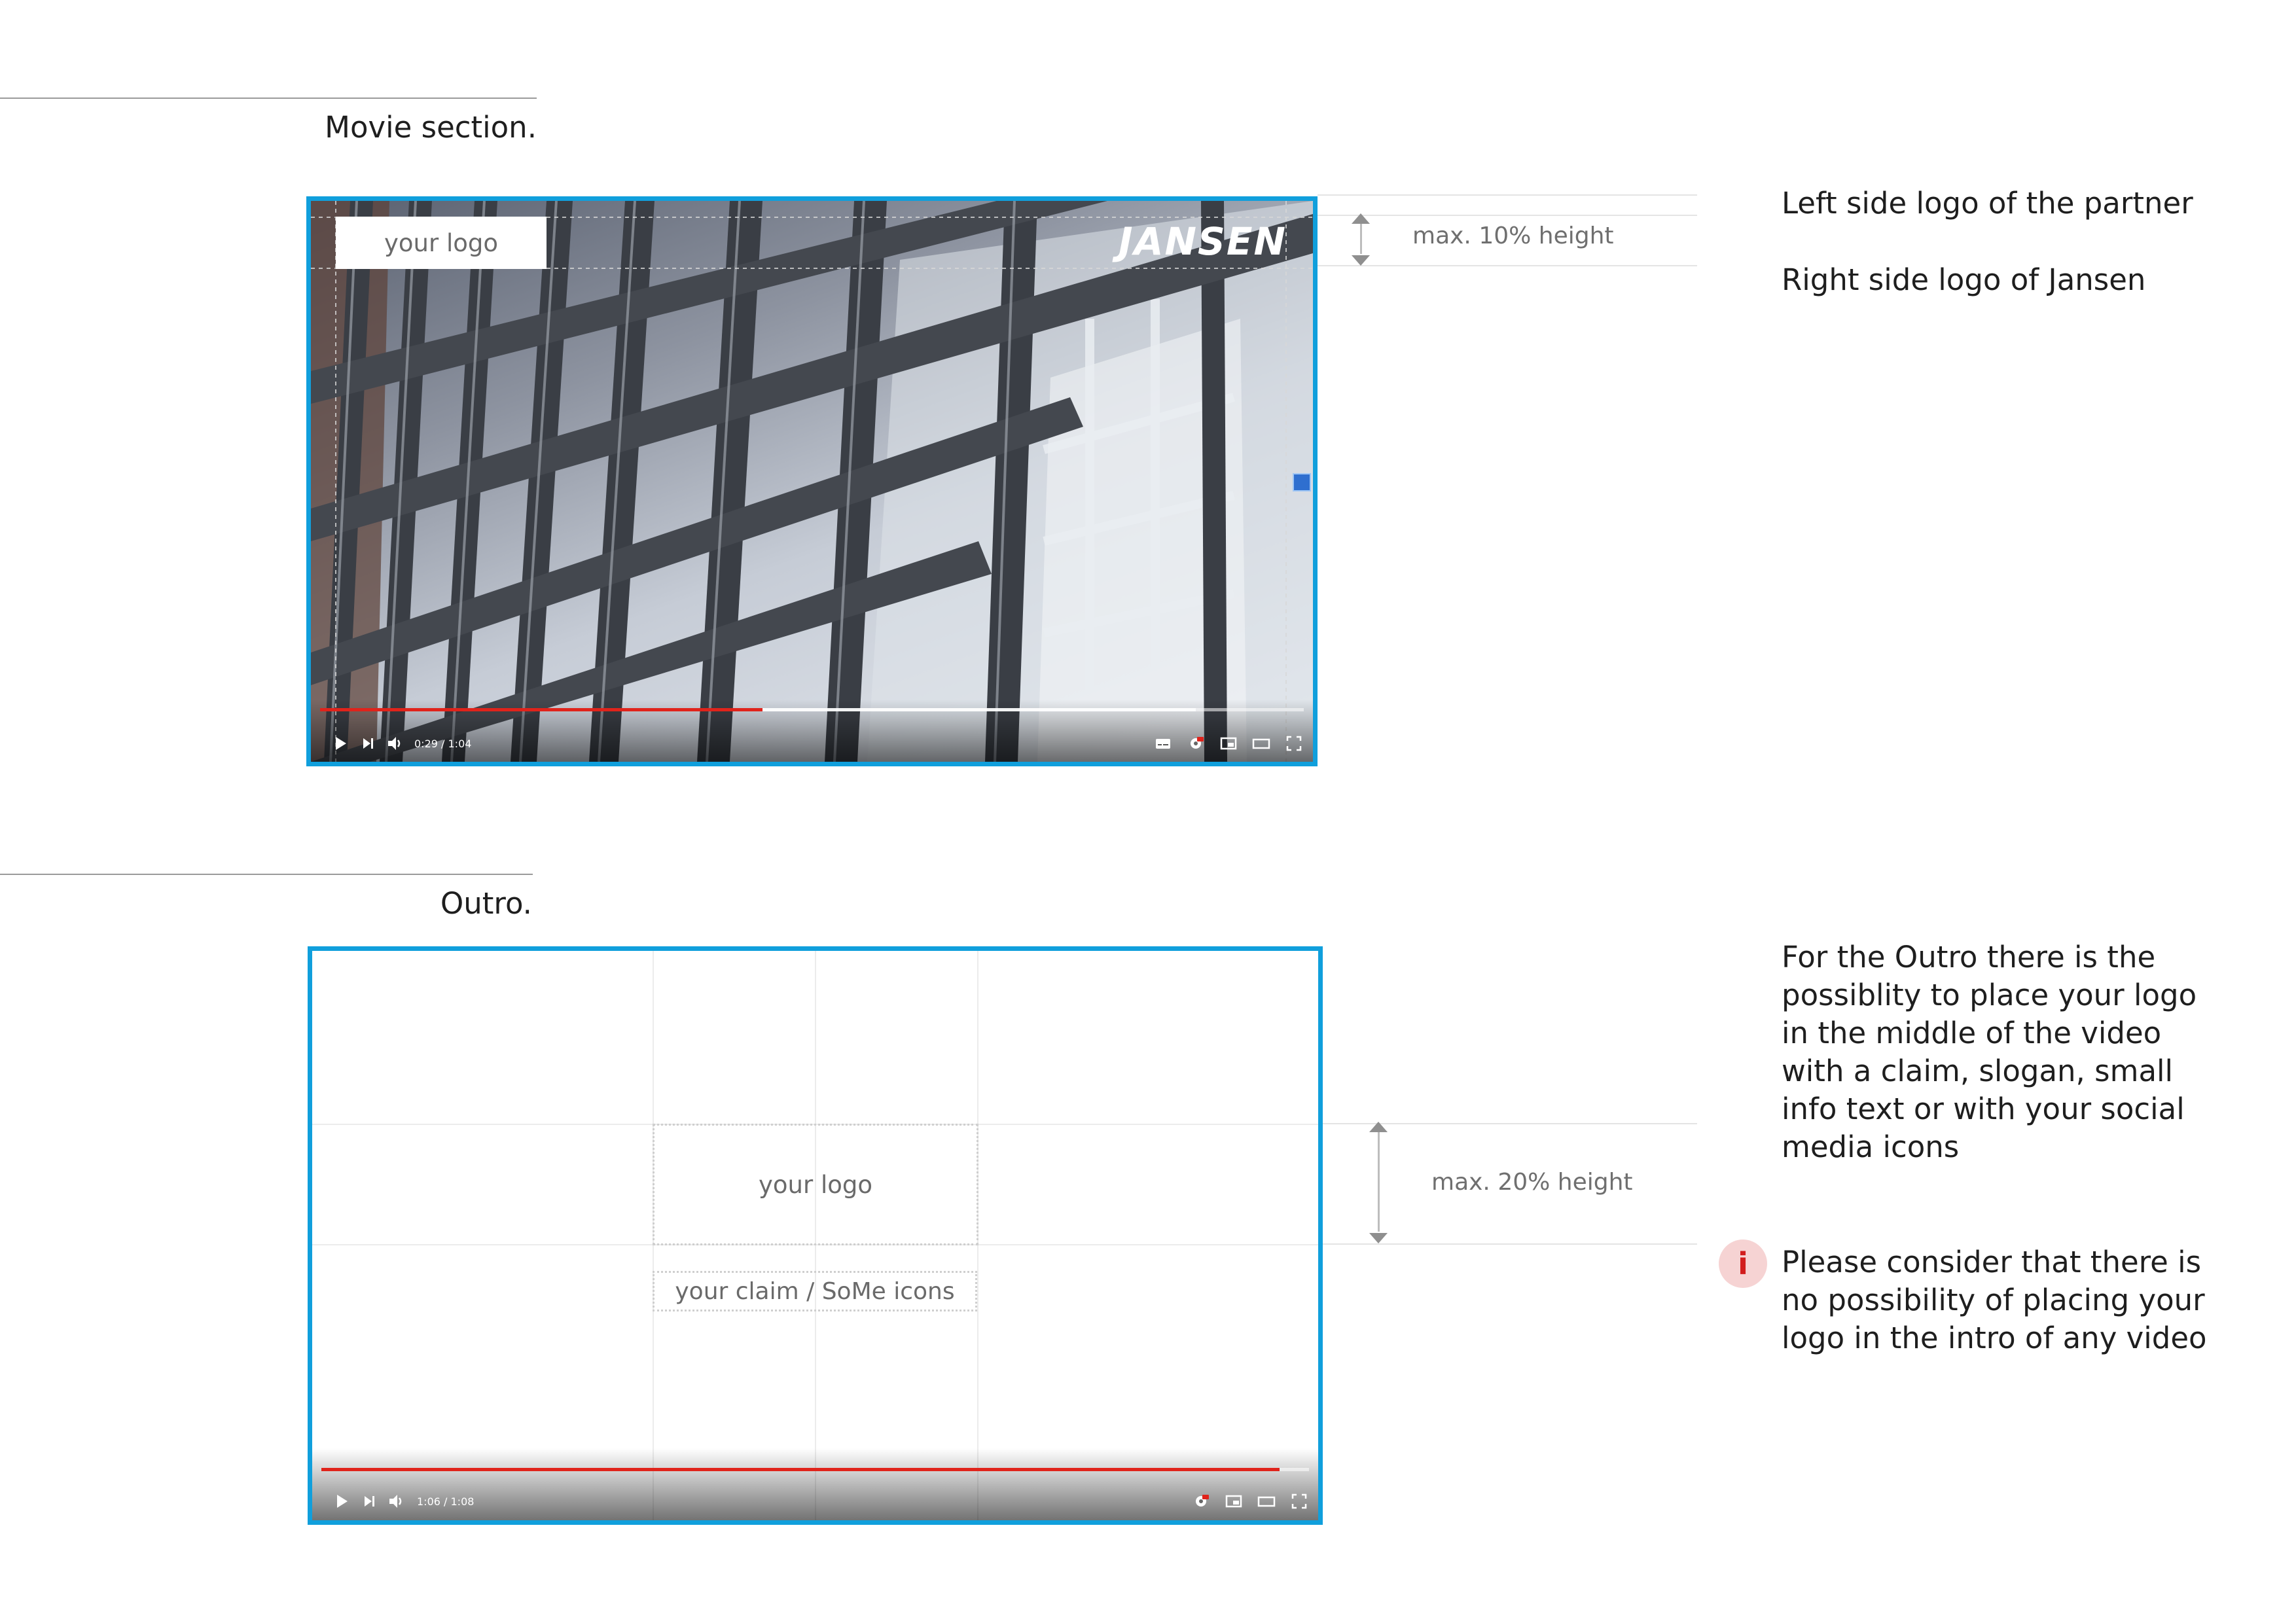 The height and width of the screenshot is (1623, 2296). Describe the element at coordinates (1743, 1264) in the screenshot. I see `info-icon: i` at that location.